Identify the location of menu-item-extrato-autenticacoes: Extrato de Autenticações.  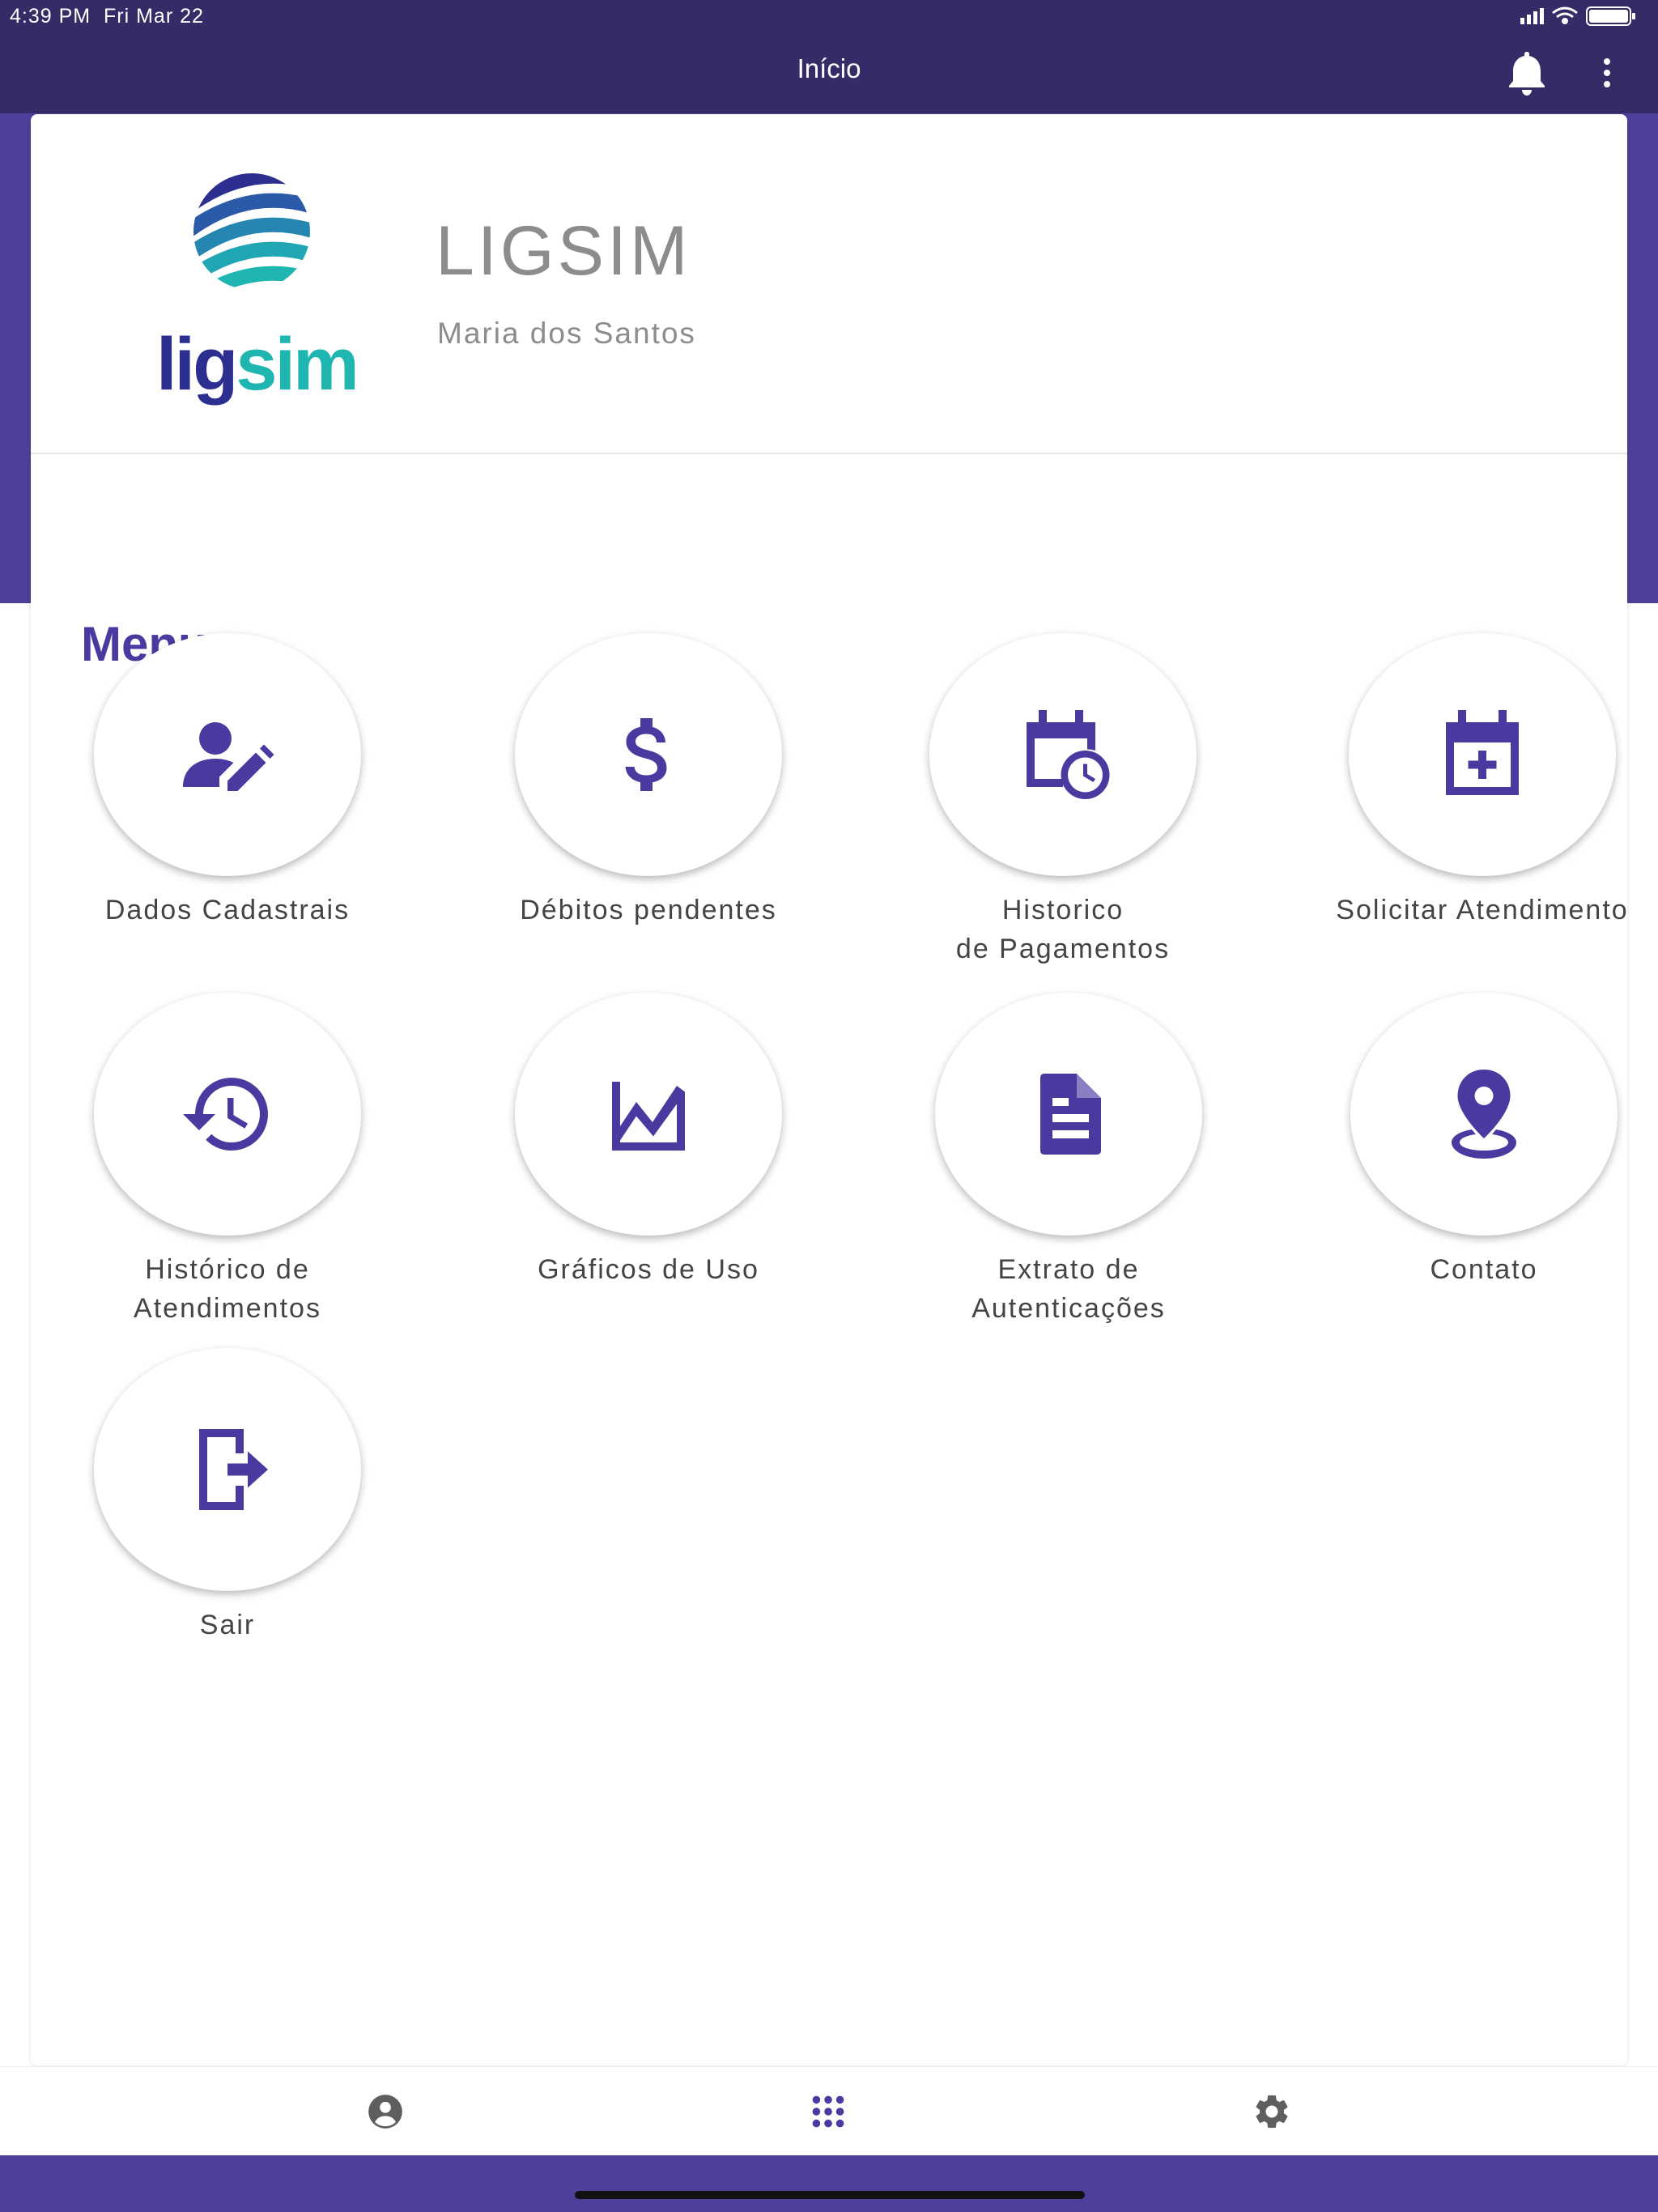
(1068, 1161).